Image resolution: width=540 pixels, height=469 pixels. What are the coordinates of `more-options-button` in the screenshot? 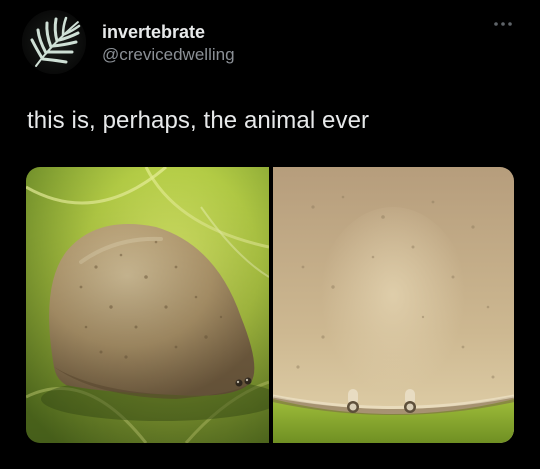 It's located at (505, 24).